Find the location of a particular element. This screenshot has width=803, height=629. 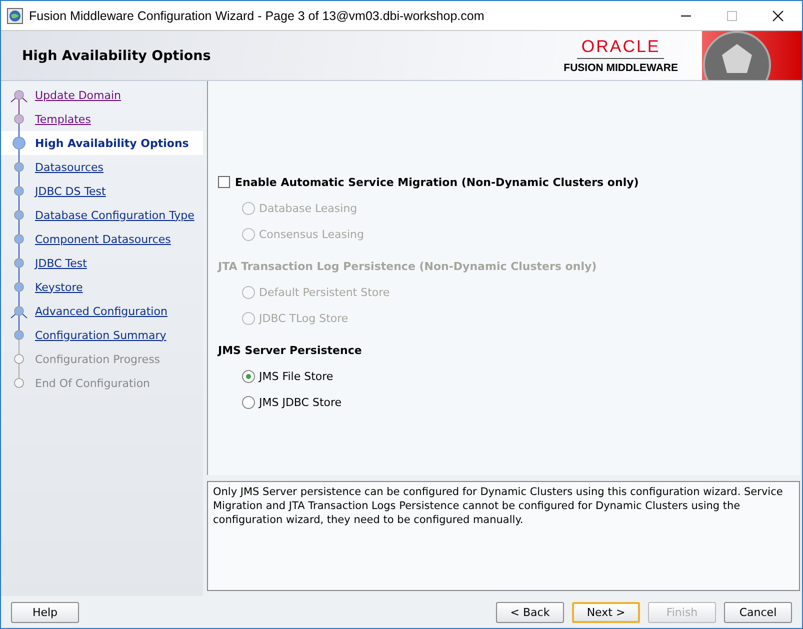

page-heading: High Availability Options is located at coordinates (116, 56).